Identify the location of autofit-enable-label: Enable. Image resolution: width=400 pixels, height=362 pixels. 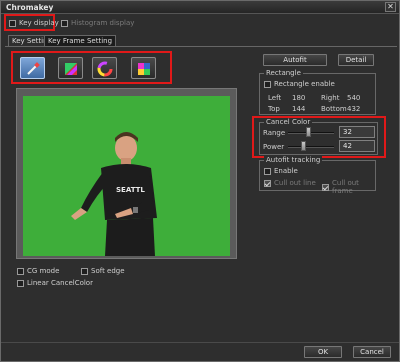
(286, 171).